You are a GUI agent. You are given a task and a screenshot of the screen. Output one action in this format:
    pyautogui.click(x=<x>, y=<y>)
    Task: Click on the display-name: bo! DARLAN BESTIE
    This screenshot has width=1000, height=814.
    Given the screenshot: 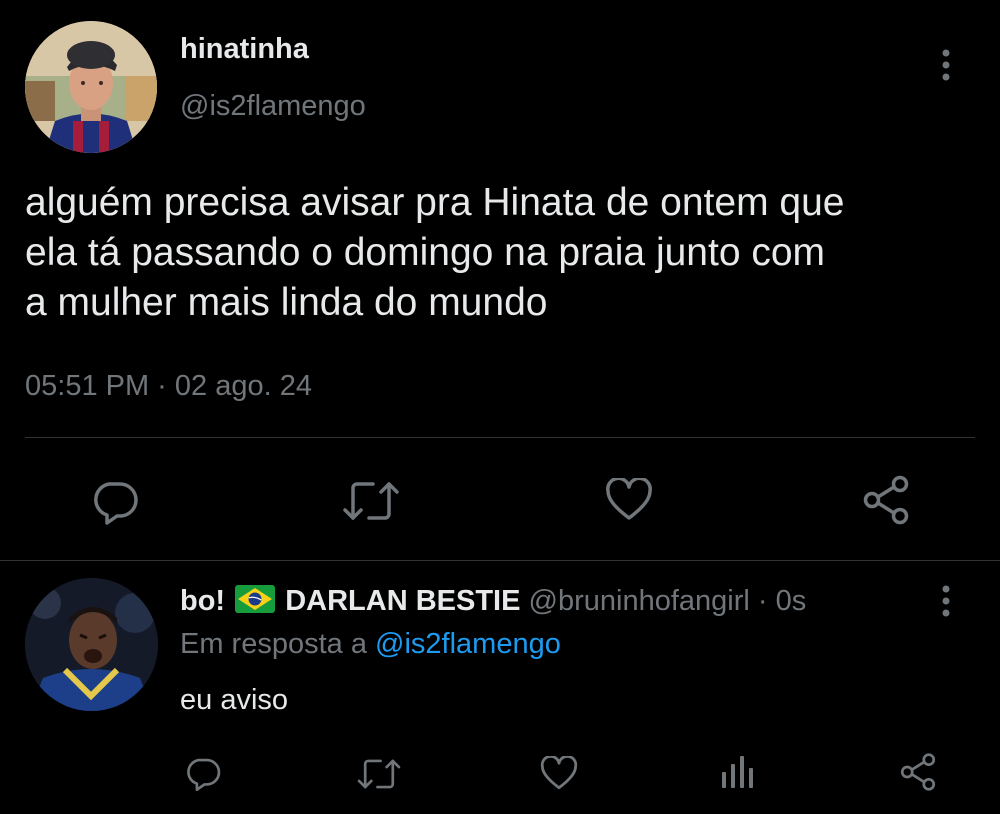 What is the action you would take?
    pyautogui.click(x=354, y=601)
    